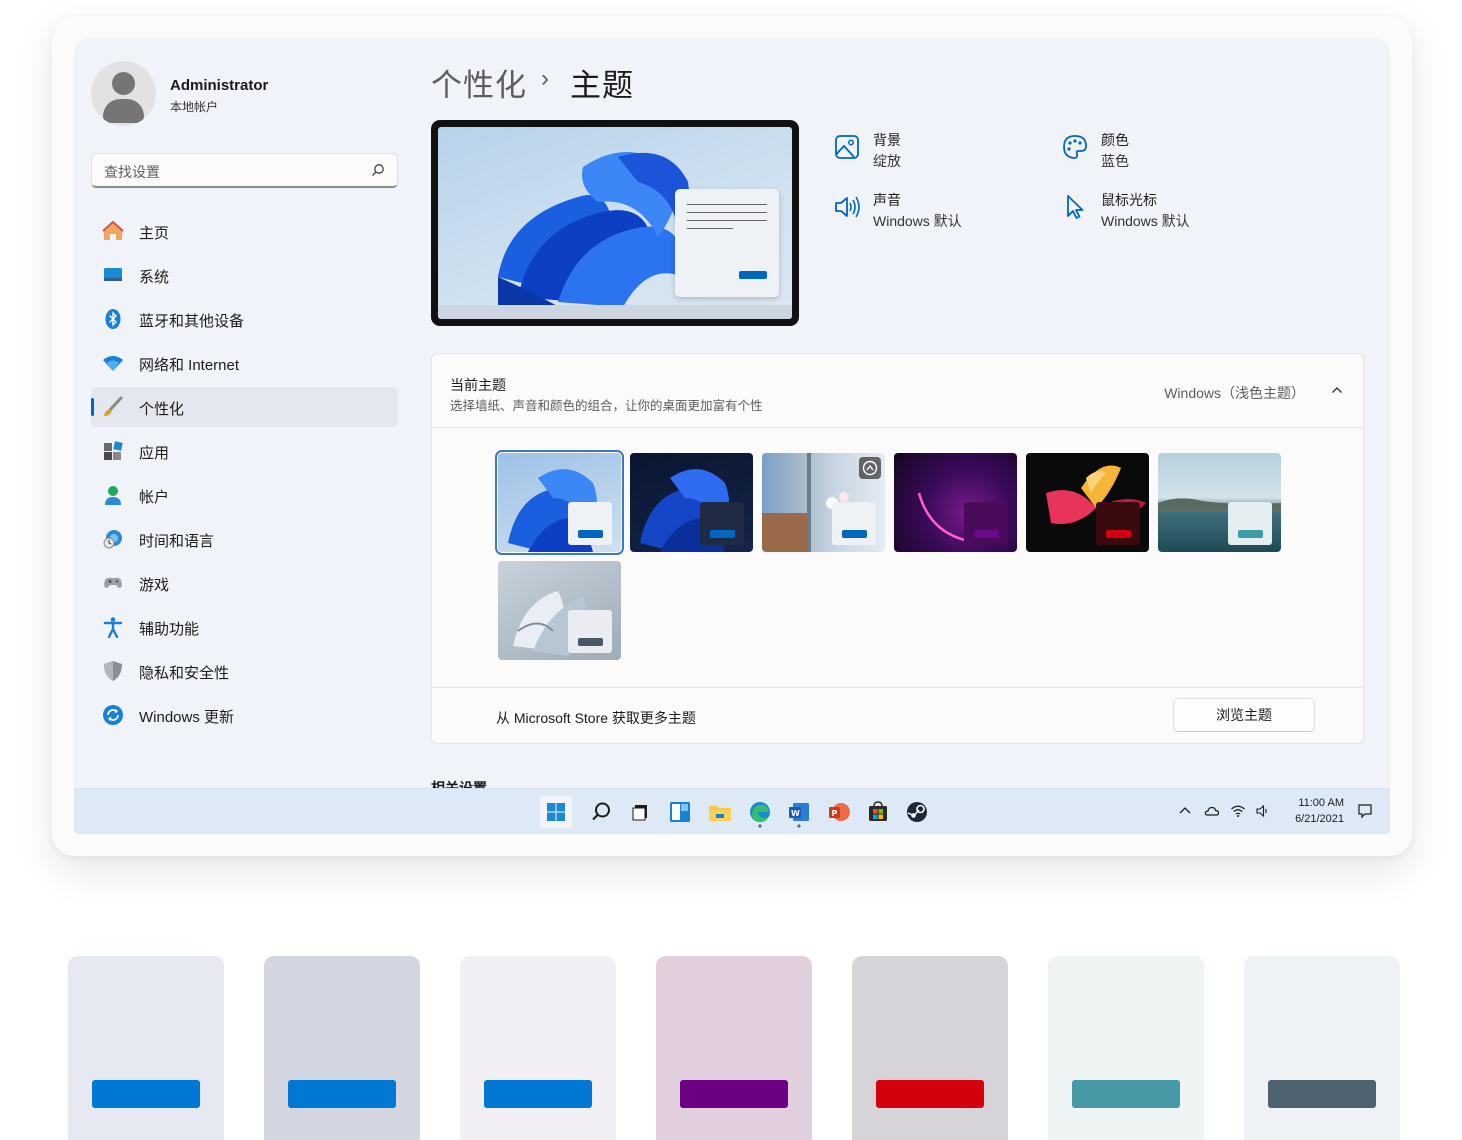 The image size is (1462, 1140). I want to click on sidebar-item-label: 游戏, so click(154, 585).